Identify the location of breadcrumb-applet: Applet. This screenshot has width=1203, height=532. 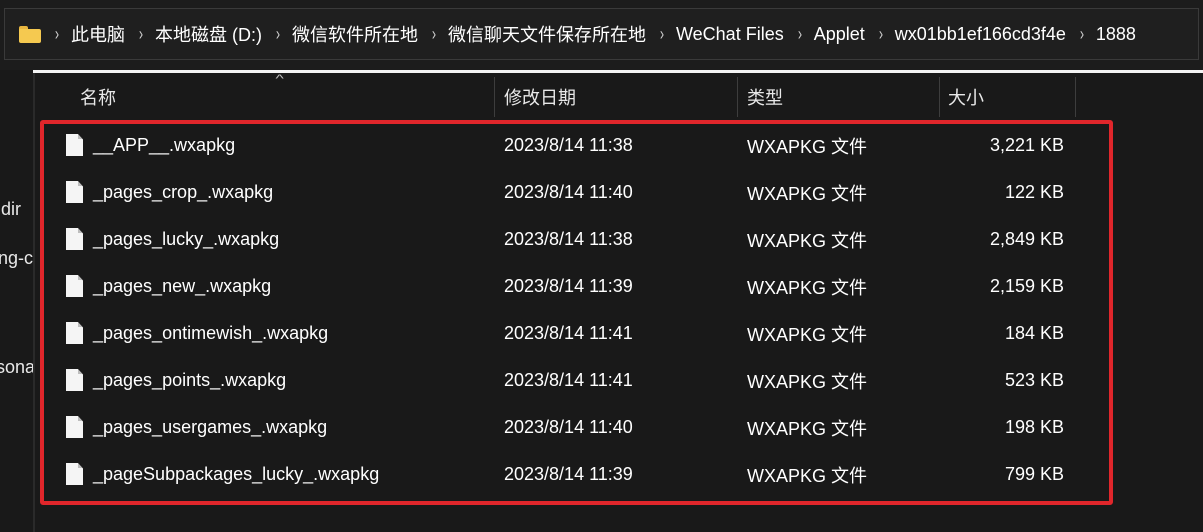
(839, 34).